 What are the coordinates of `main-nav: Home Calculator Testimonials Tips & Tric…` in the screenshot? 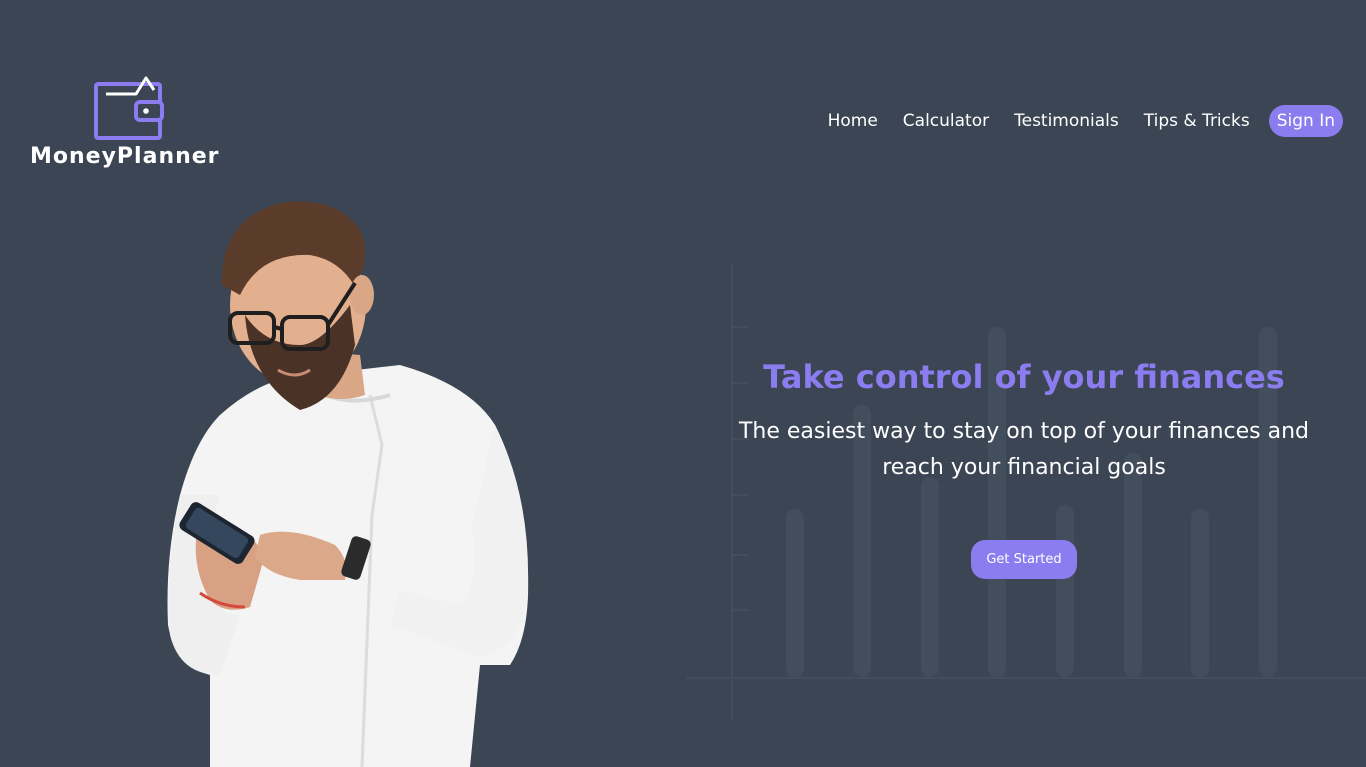 It's located at (1085, 121).